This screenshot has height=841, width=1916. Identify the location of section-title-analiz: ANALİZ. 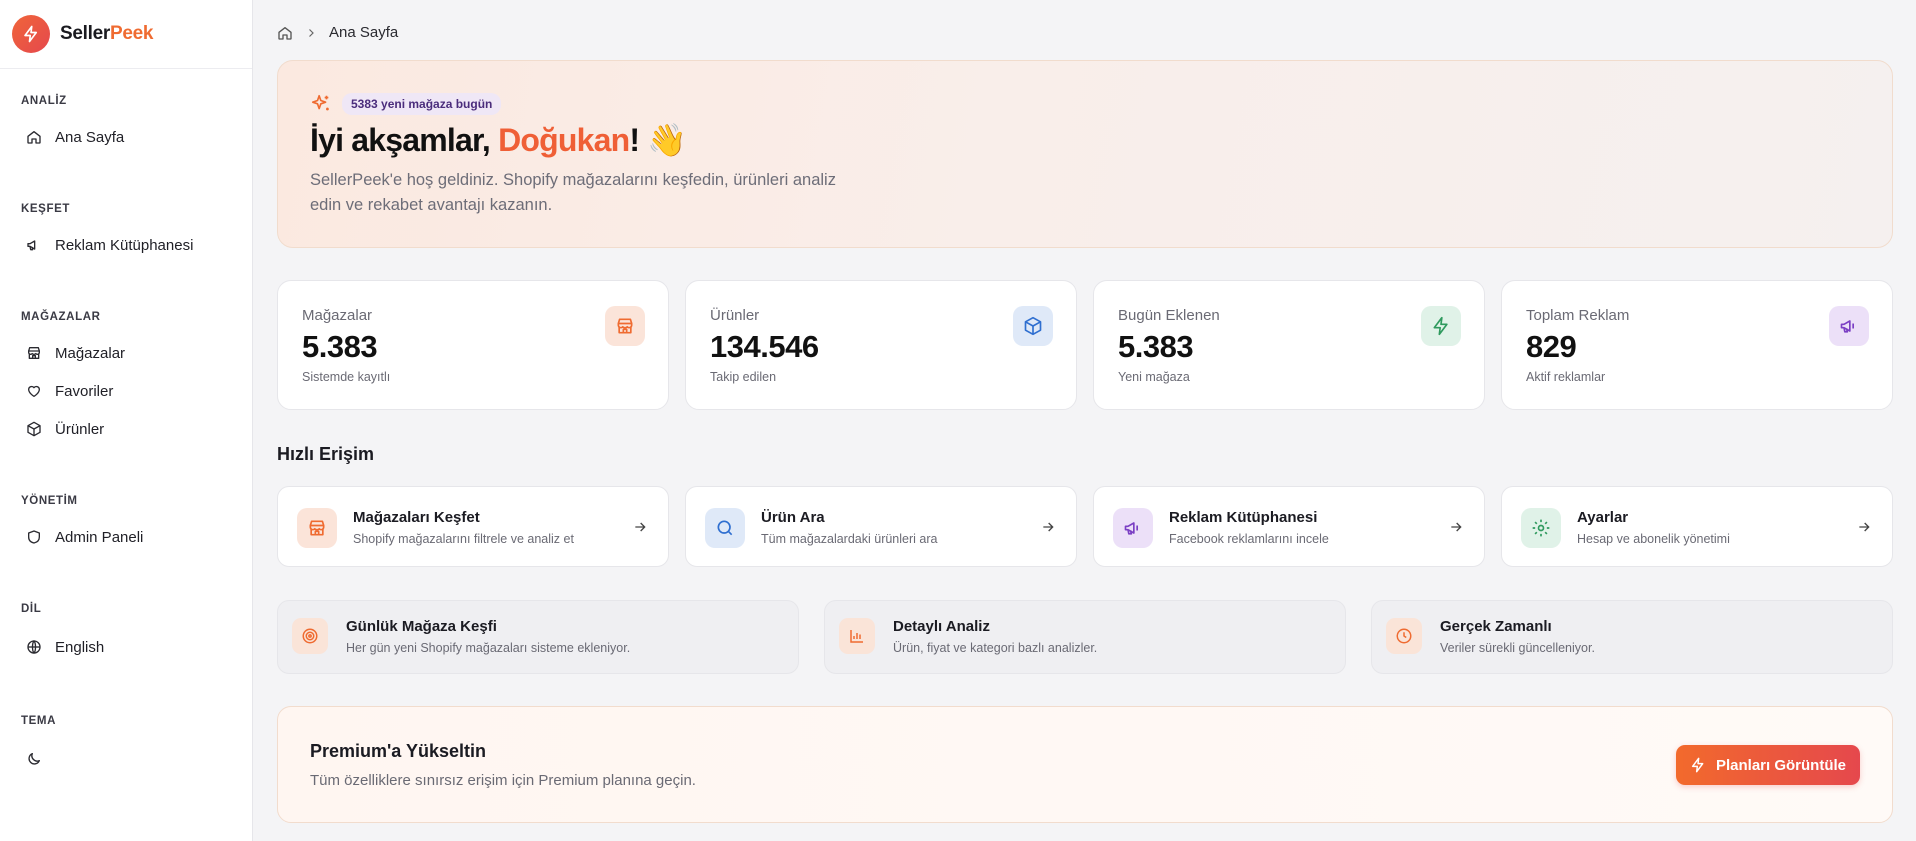
(44, 101).